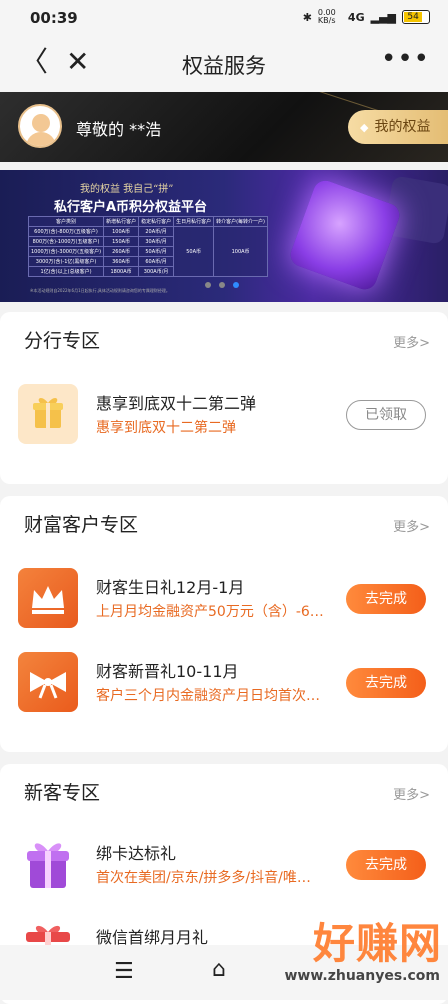 This screenshot has height=1004, width=448. What do you see at coordinates (66, 221) in the screenshot?
I see `table-header-cell: 客户类别` at bounding box center [66, 221].